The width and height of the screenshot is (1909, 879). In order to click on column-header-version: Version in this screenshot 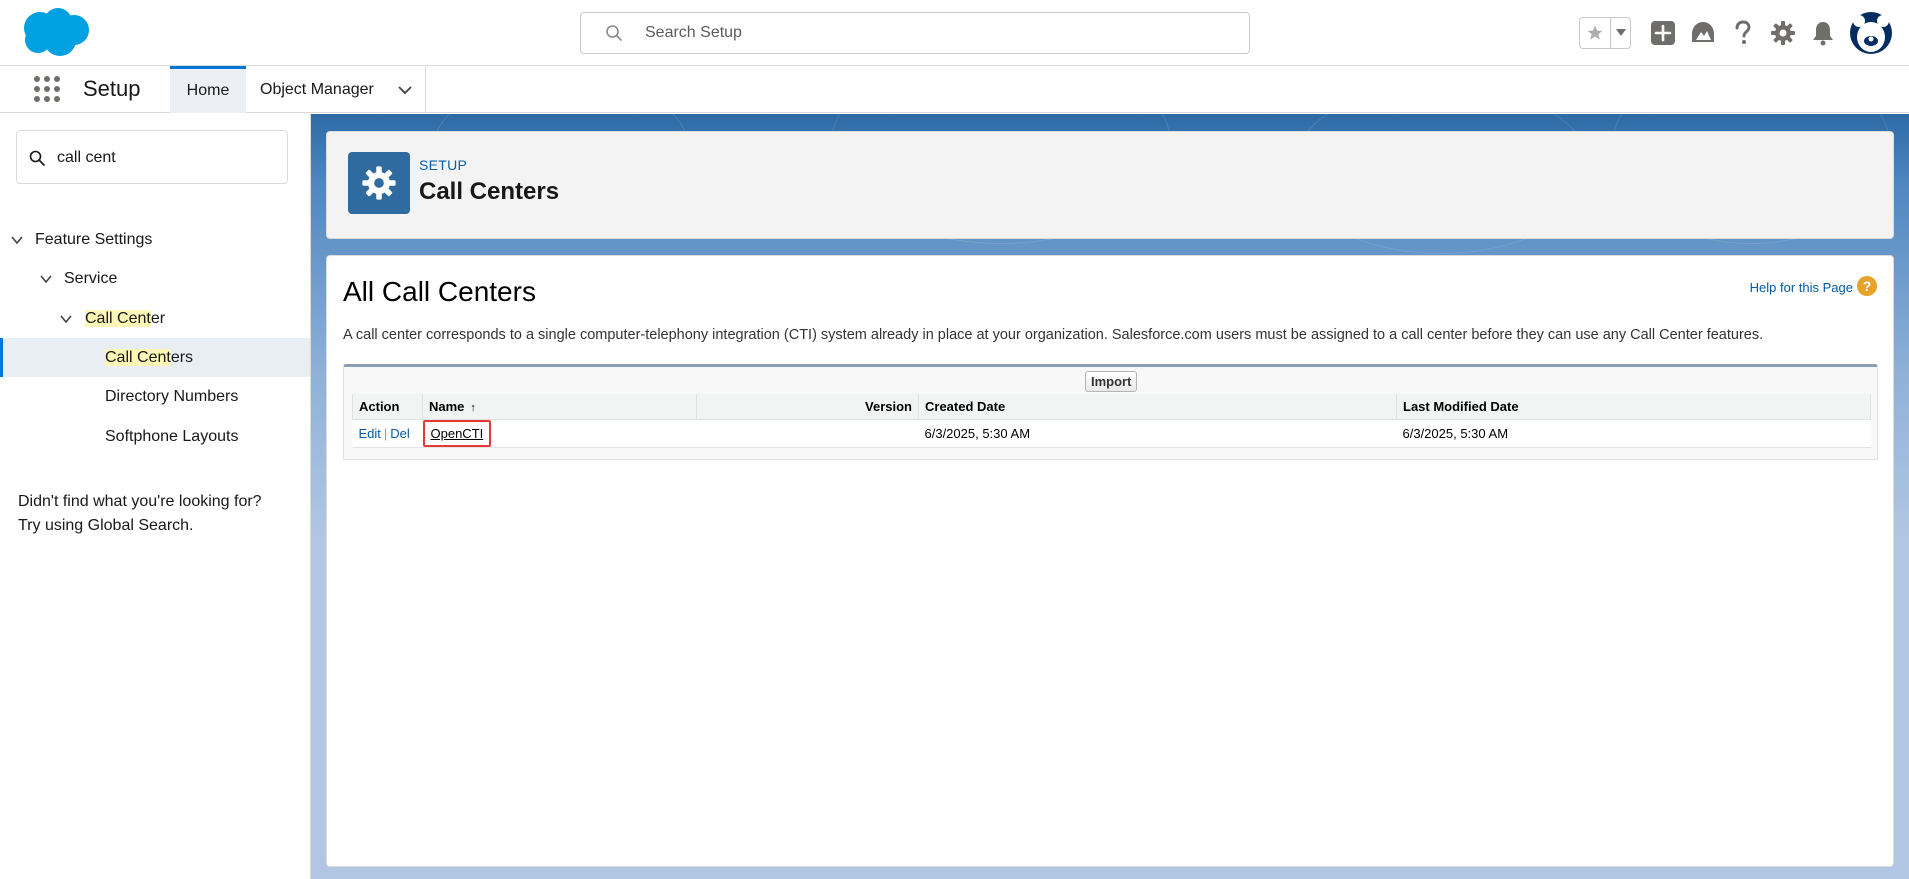, I will do `click(807, 407)`.